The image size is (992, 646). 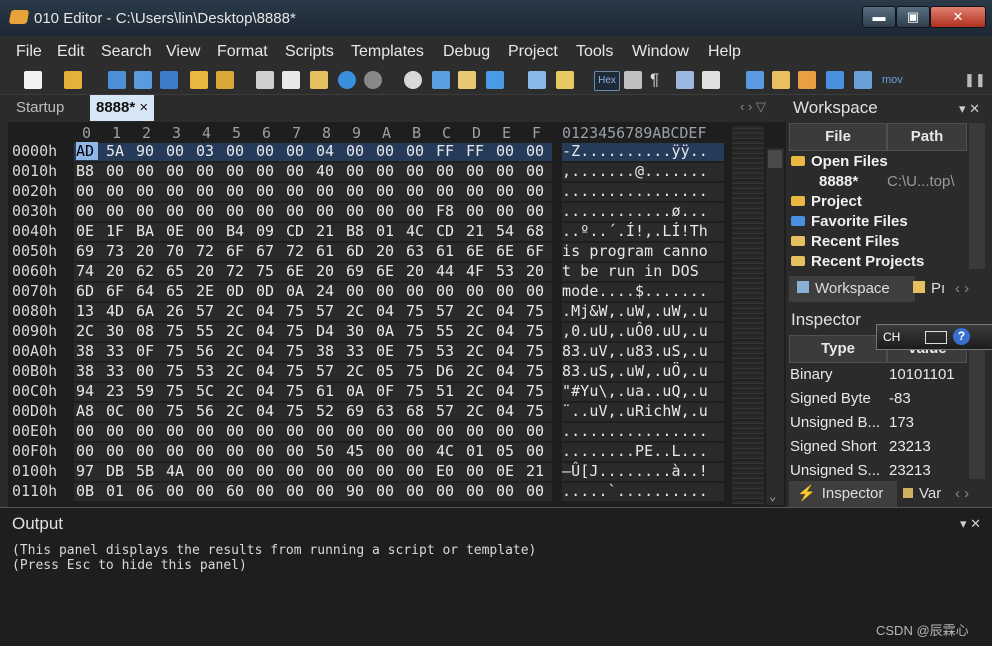 I want to click on hex-byte: 0D, so click(x=237, y=291).